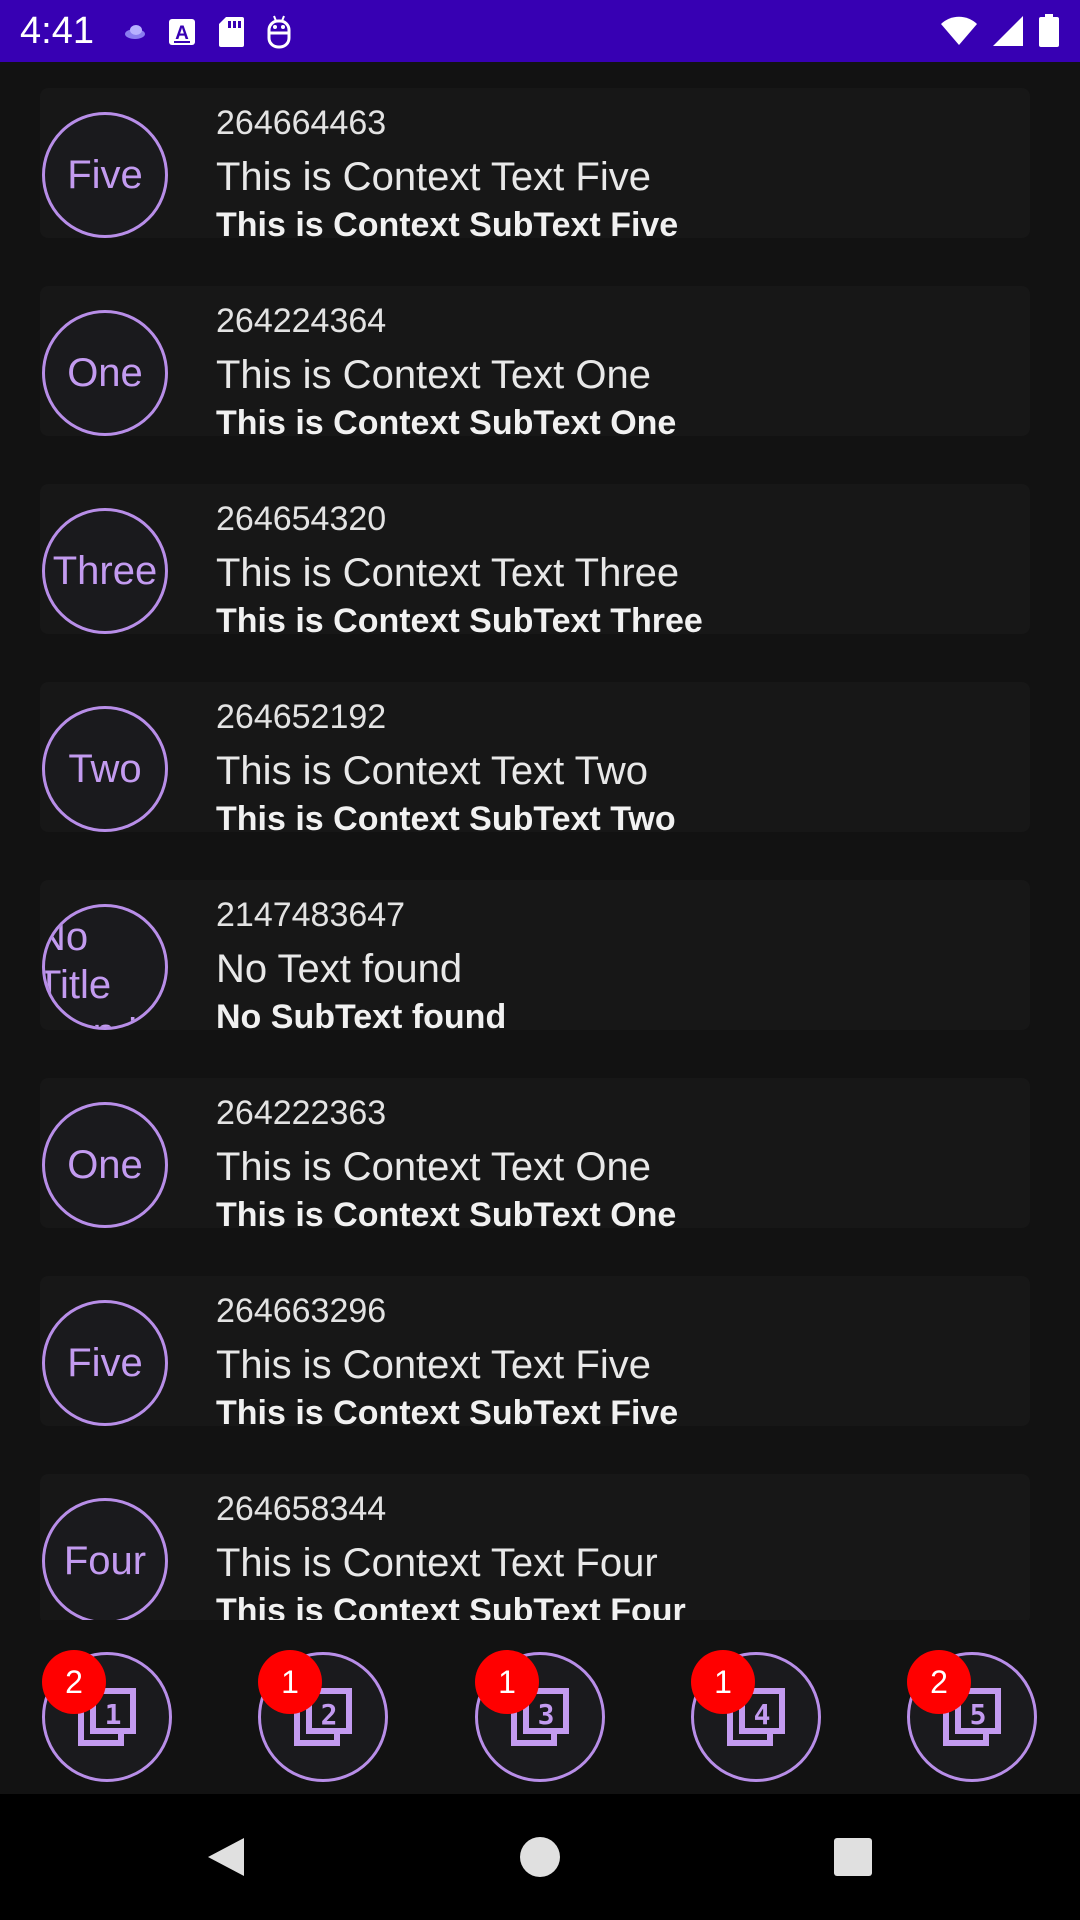  I want to click on item-subtitle: This is Context SubText Two, so click(446, 819).